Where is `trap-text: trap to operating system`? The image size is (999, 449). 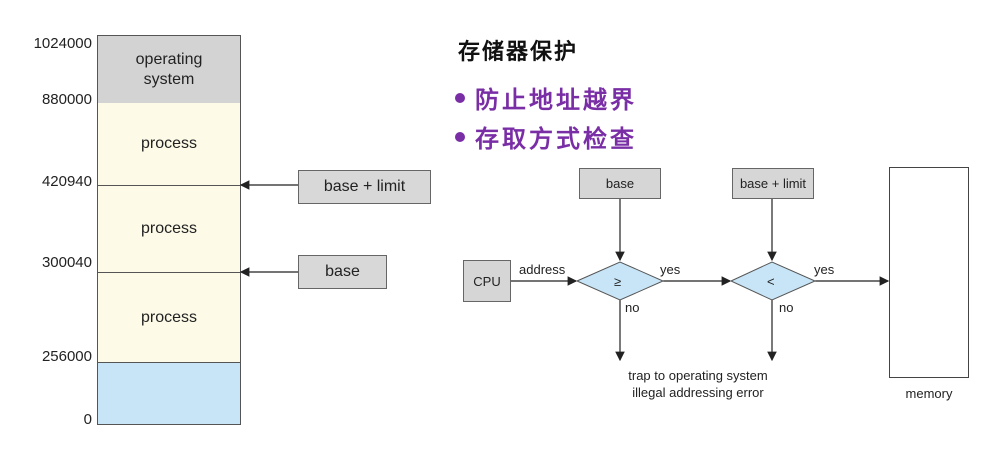 trap-text: trap to operating system is located at coordinates (698, 375).